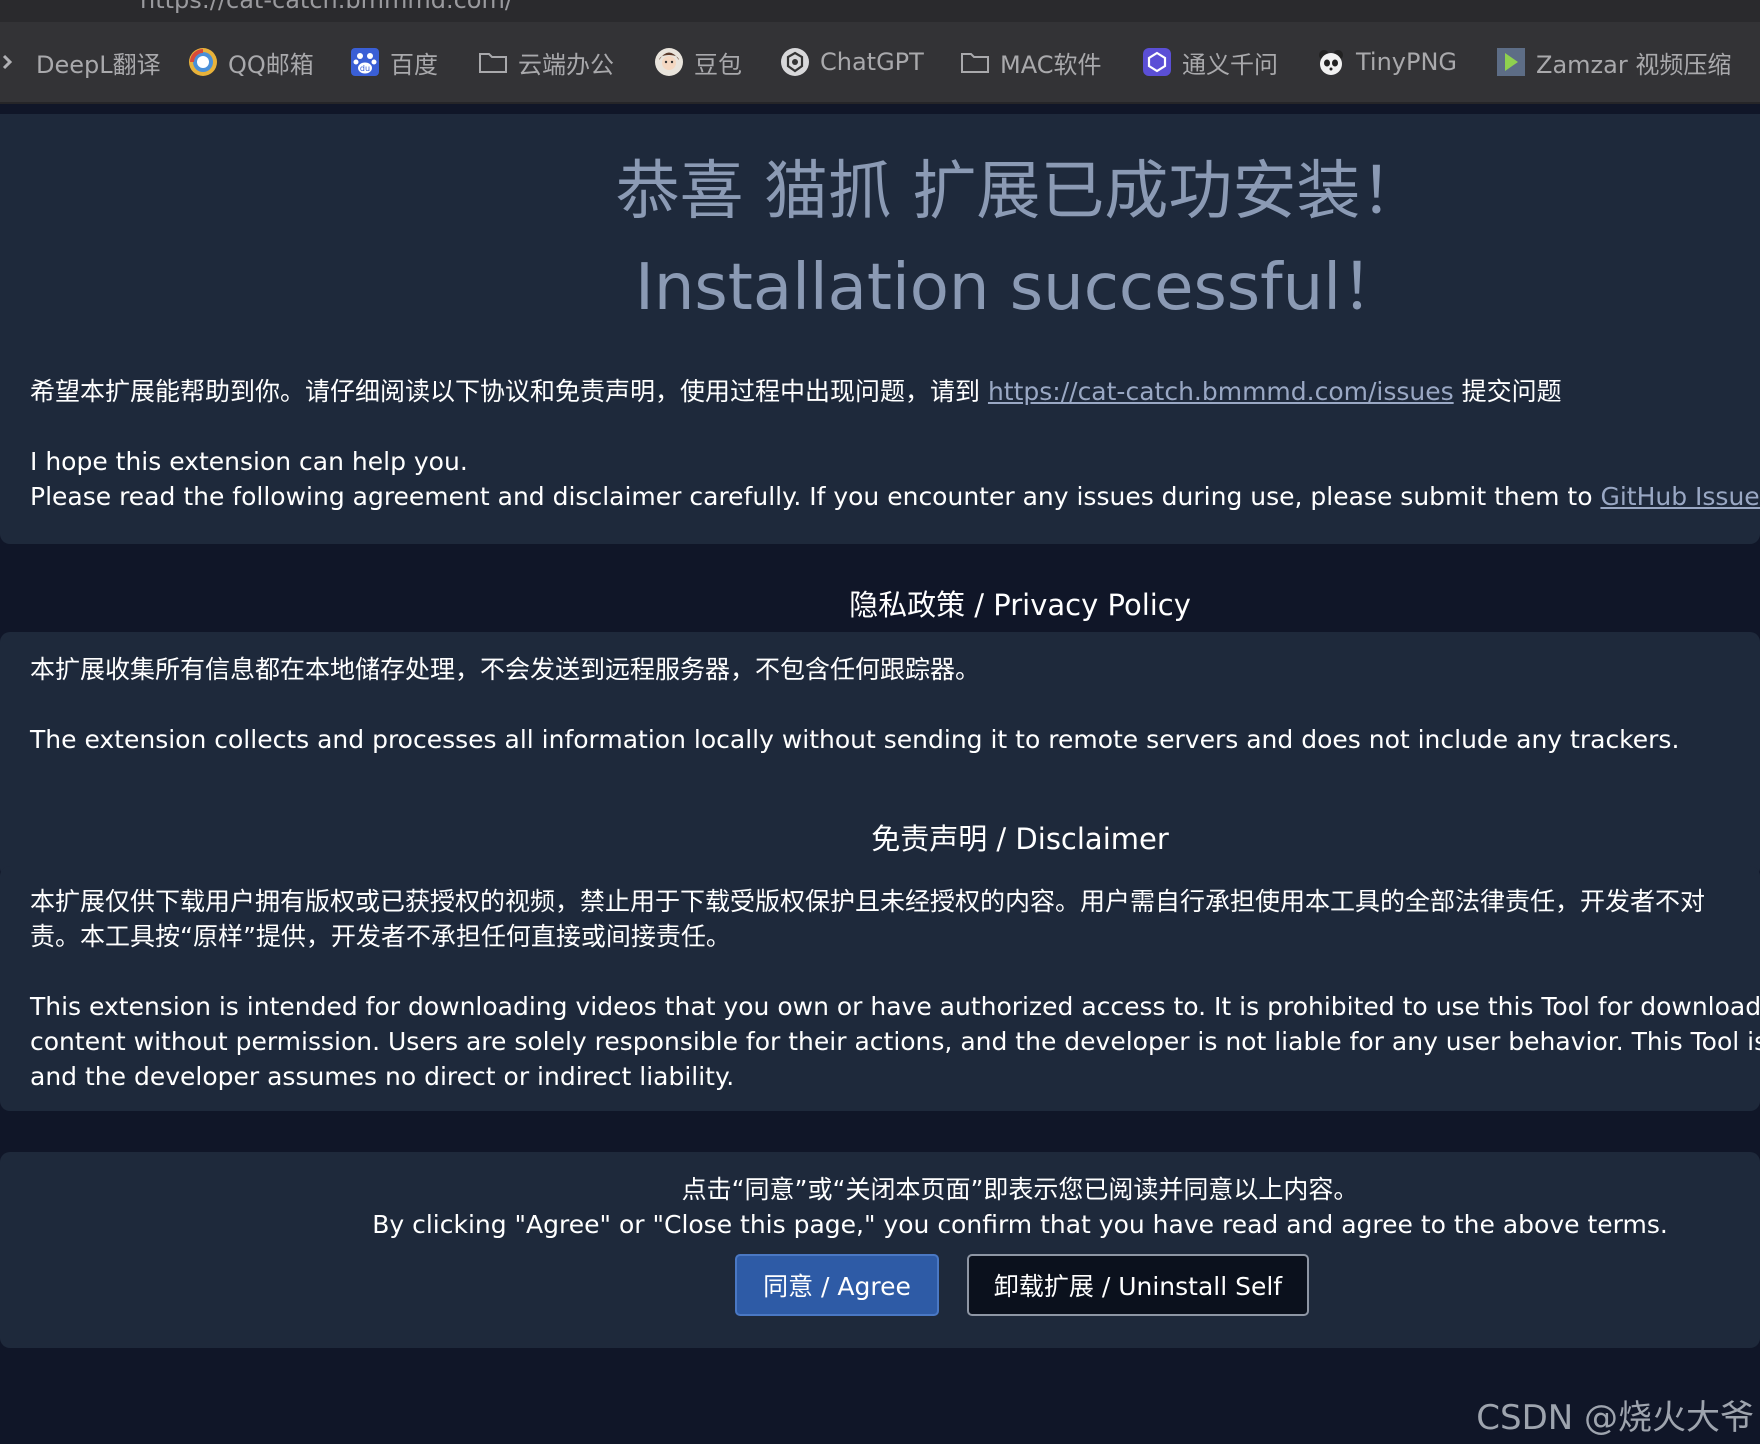 The image size is (1760, 1444). I want to click on bookmark-qq-mail: QQ邮箱, so click(251, 62).